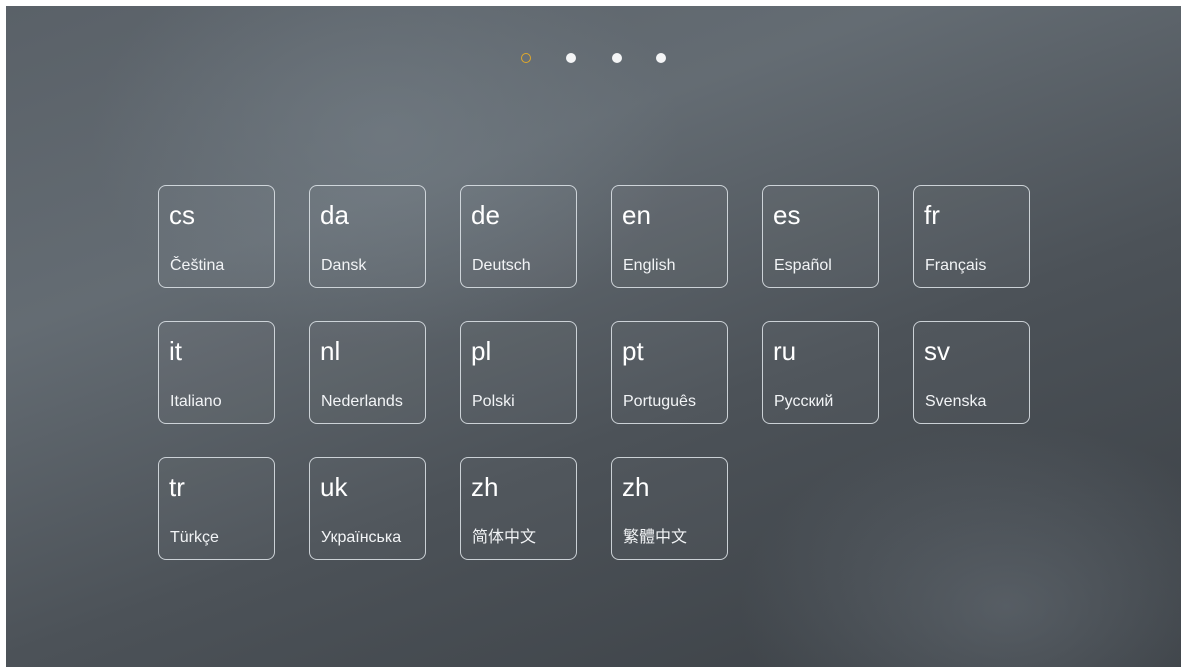  I want to click on language-code: en, so click(636, 215).